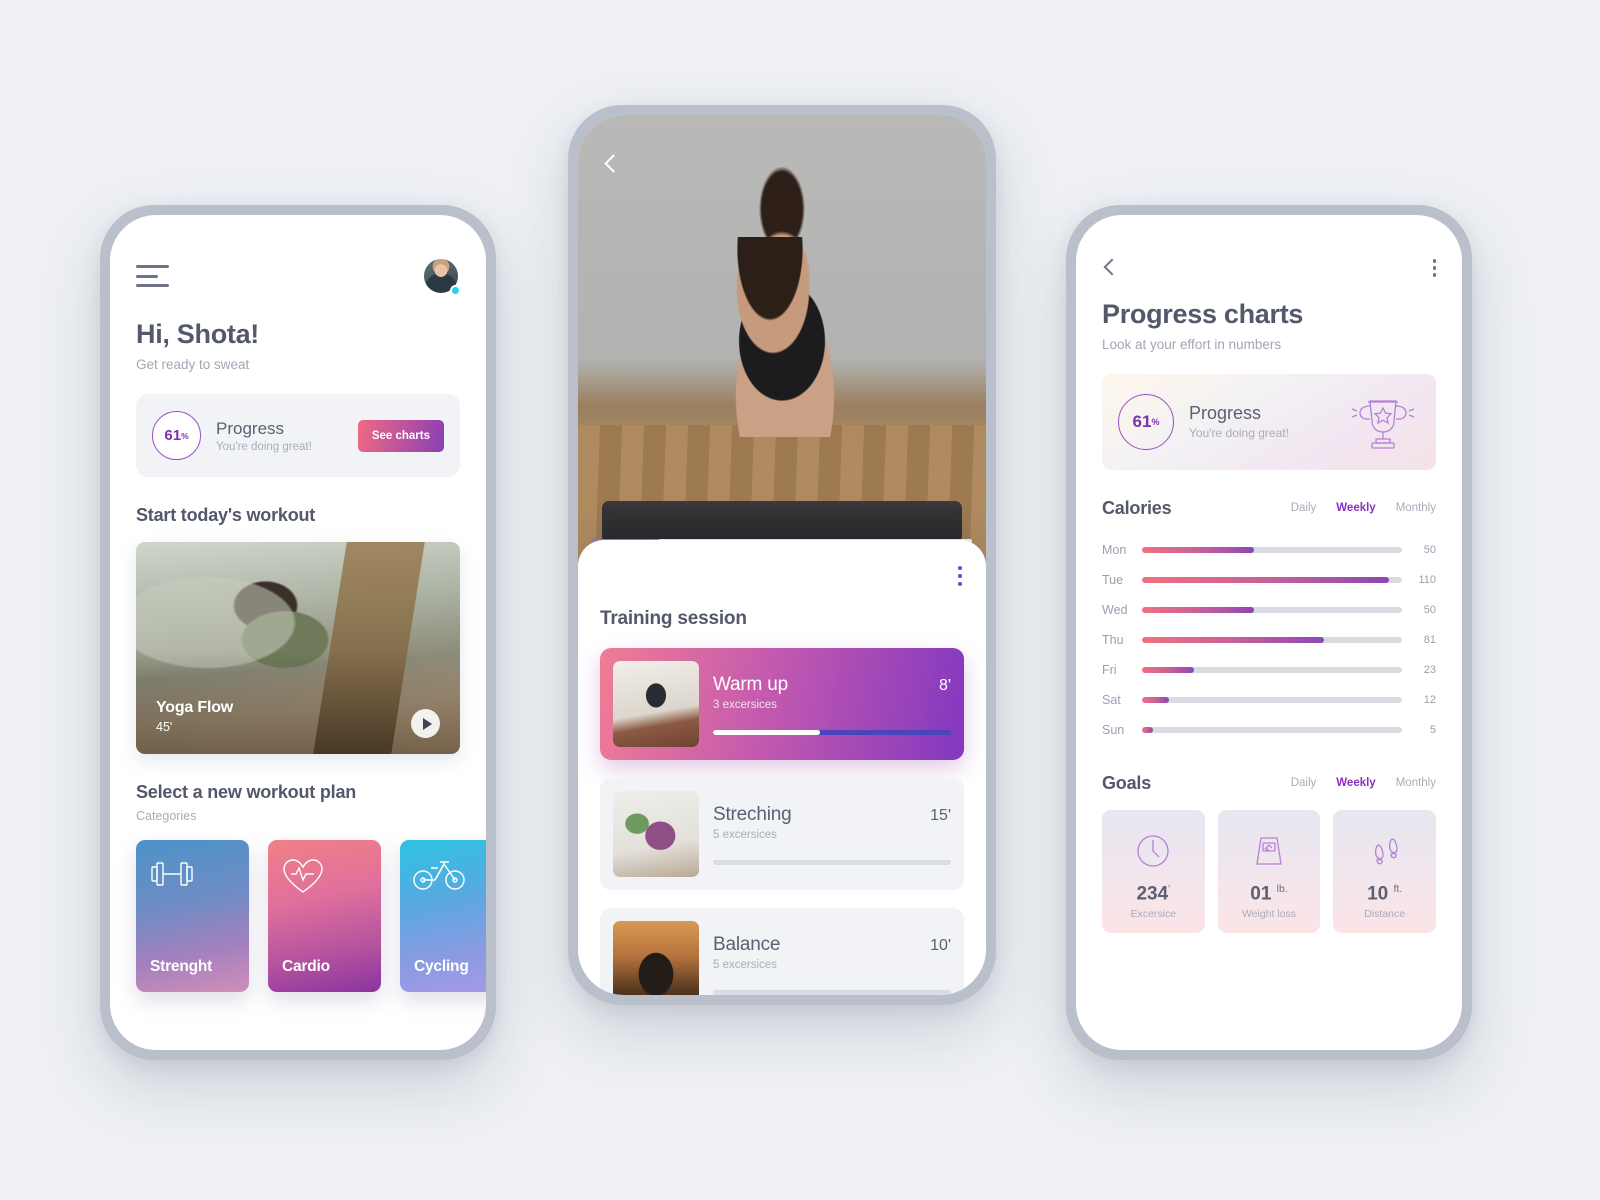 The height and width of the screenshot is (1200, 1600). Describe the element at coordinates (782, 350) in the screenshot. I see `video-player` at that location.